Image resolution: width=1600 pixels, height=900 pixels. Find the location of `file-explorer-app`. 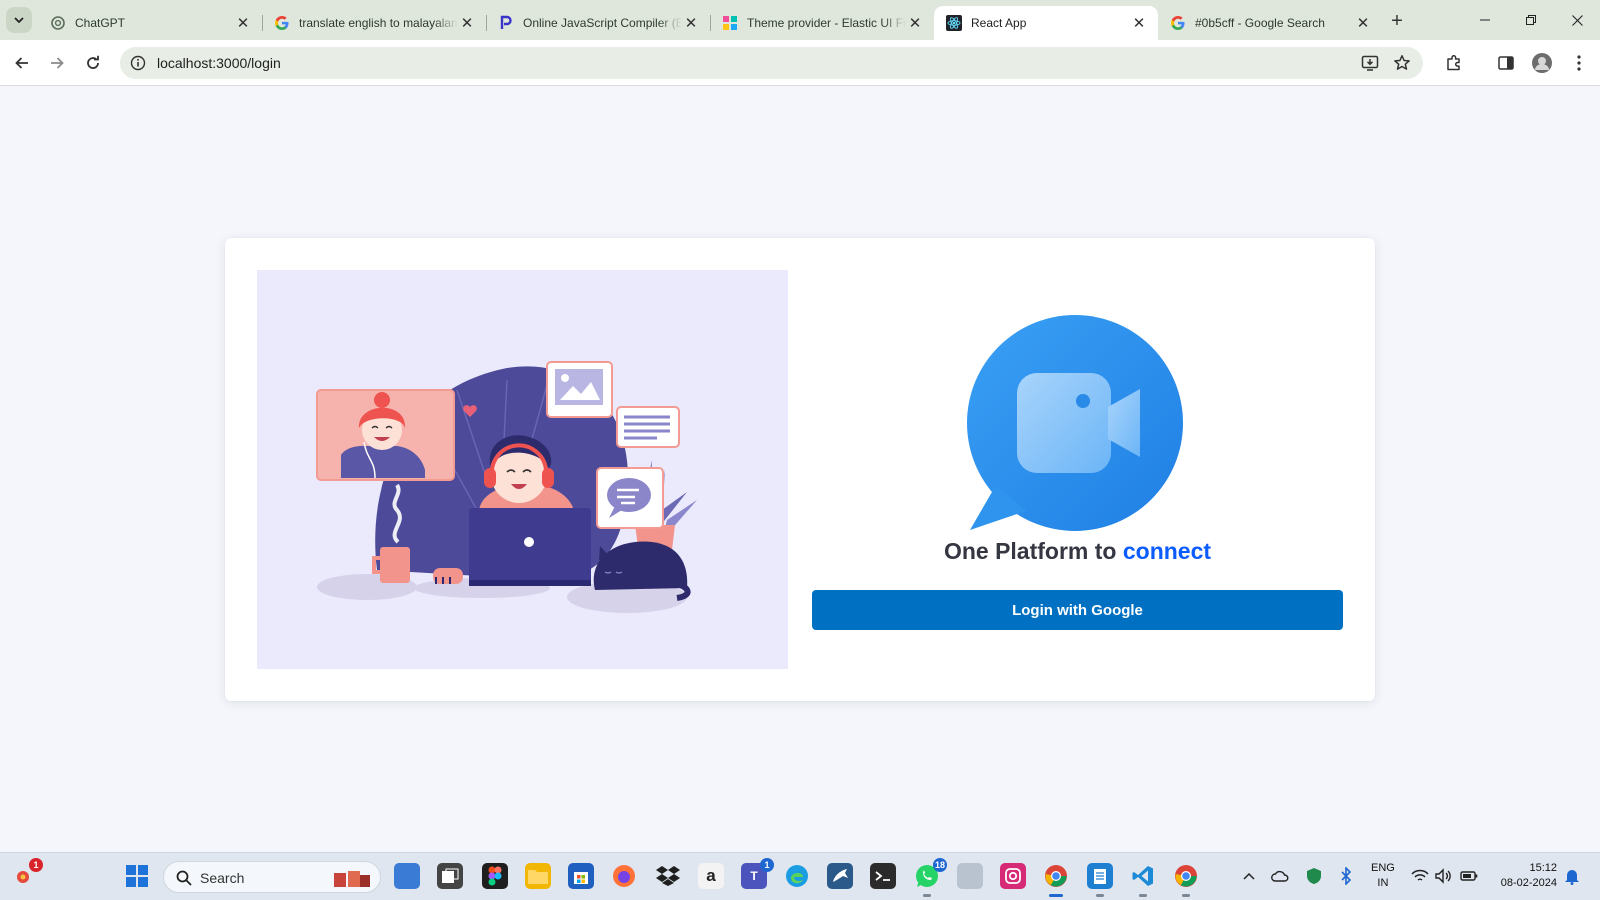

file-explorer-app is located at coordinates (538, 876).